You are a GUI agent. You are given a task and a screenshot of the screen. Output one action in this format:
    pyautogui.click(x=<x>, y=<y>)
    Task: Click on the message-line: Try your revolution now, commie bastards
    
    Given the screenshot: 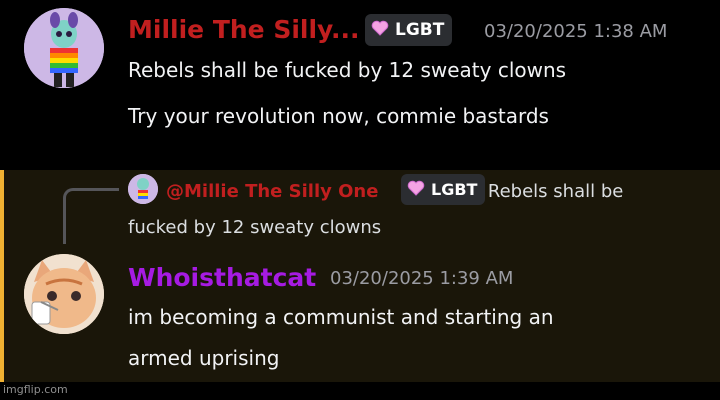 What is the action you would take?
    pyautogui.click(x=338, y=116)
    